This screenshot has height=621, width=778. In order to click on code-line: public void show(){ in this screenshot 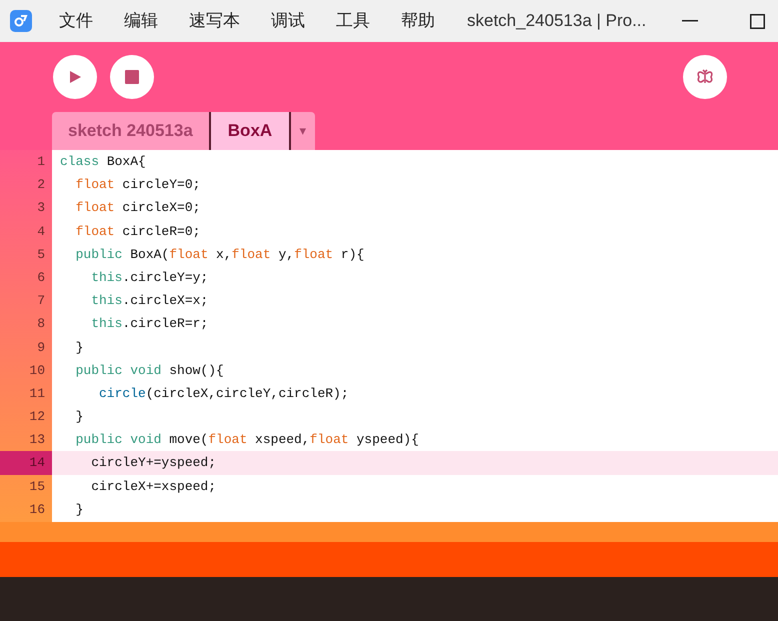, I will do `click(149, 371)`.